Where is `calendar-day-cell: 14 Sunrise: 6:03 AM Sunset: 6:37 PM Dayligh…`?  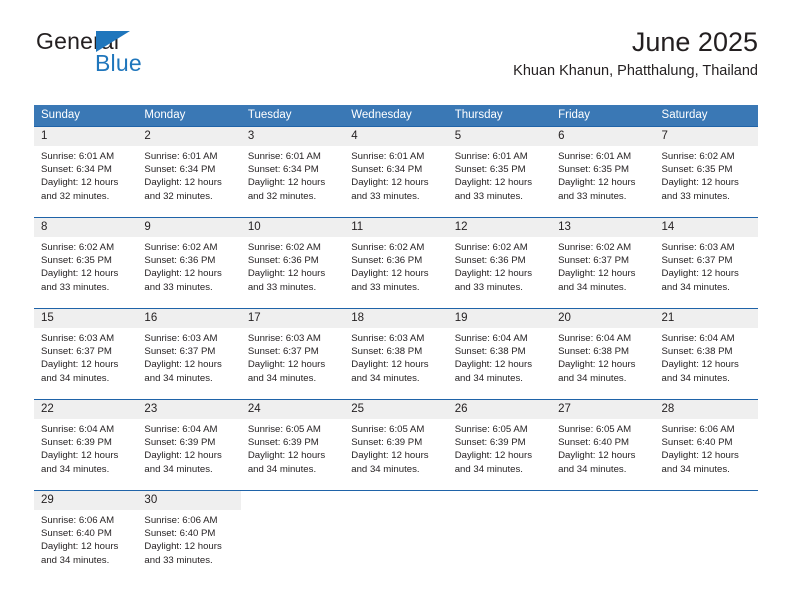
calendar-day-cell: 14 Sunrise: 6:03 AM Sunset: 6:37 PM Dayligh… is located at coordinates (706, 263).